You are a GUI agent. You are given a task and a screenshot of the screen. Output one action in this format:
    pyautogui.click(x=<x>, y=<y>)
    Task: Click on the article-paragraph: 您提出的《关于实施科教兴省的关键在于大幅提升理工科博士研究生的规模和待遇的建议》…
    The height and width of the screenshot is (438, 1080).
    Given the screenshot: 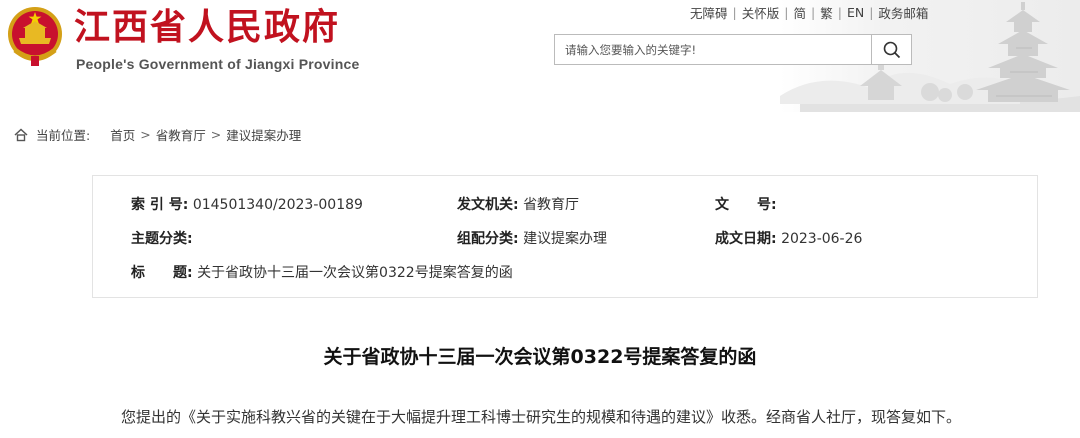 What is the action you would take?
    pyautogui.click(x=541, y=417)
    